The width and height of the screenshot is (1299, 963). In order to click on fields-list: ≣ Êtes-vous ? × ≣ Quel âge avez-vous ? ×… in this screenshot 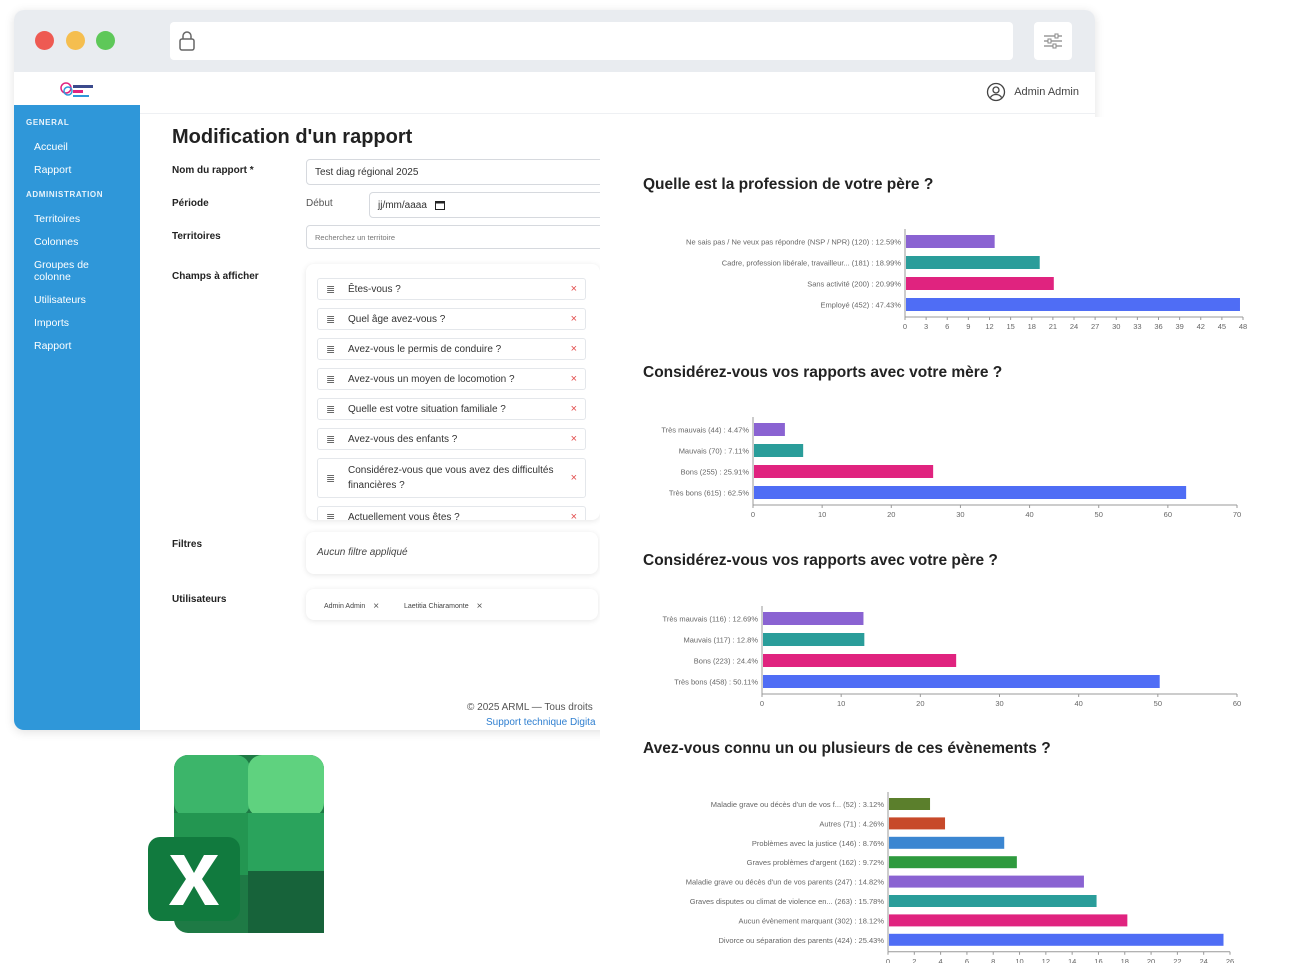, I will do `click(453, 392)`.